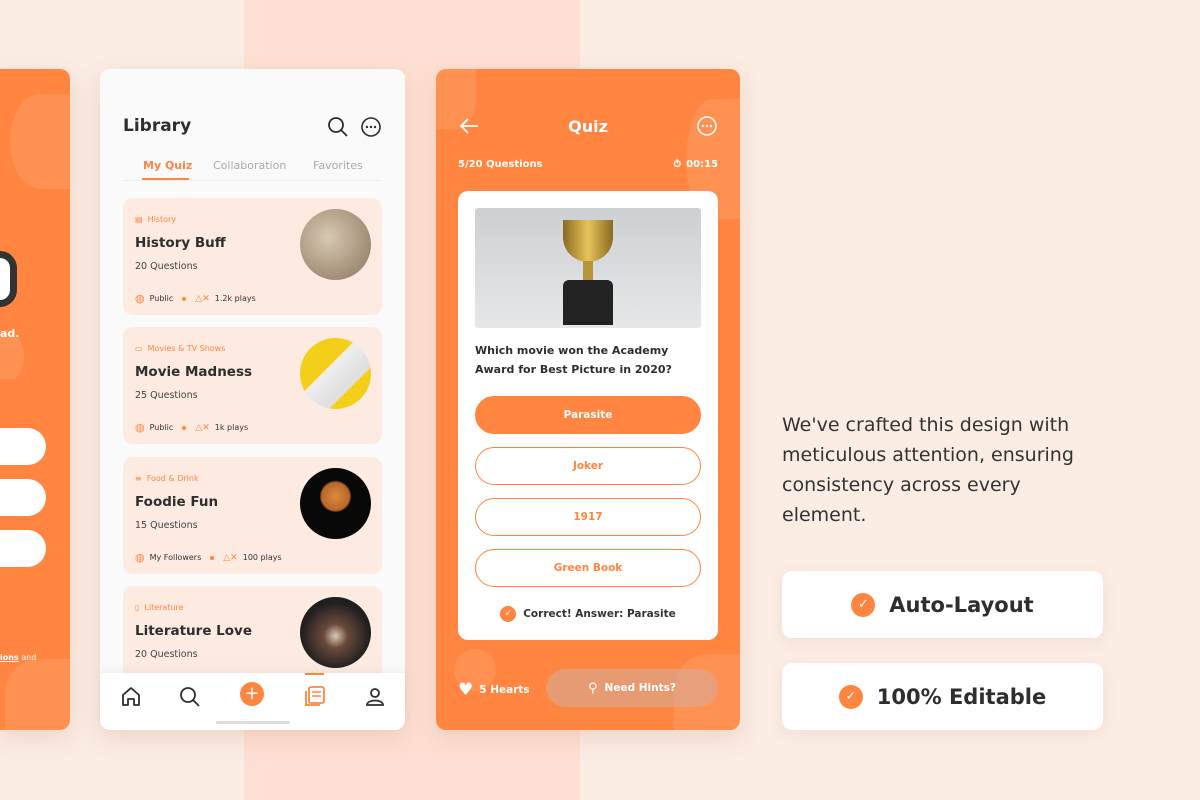 The width and height of the screenshot is (1200, 800). I want to click on feature-label: Auto-Layout, so click(961, 604).